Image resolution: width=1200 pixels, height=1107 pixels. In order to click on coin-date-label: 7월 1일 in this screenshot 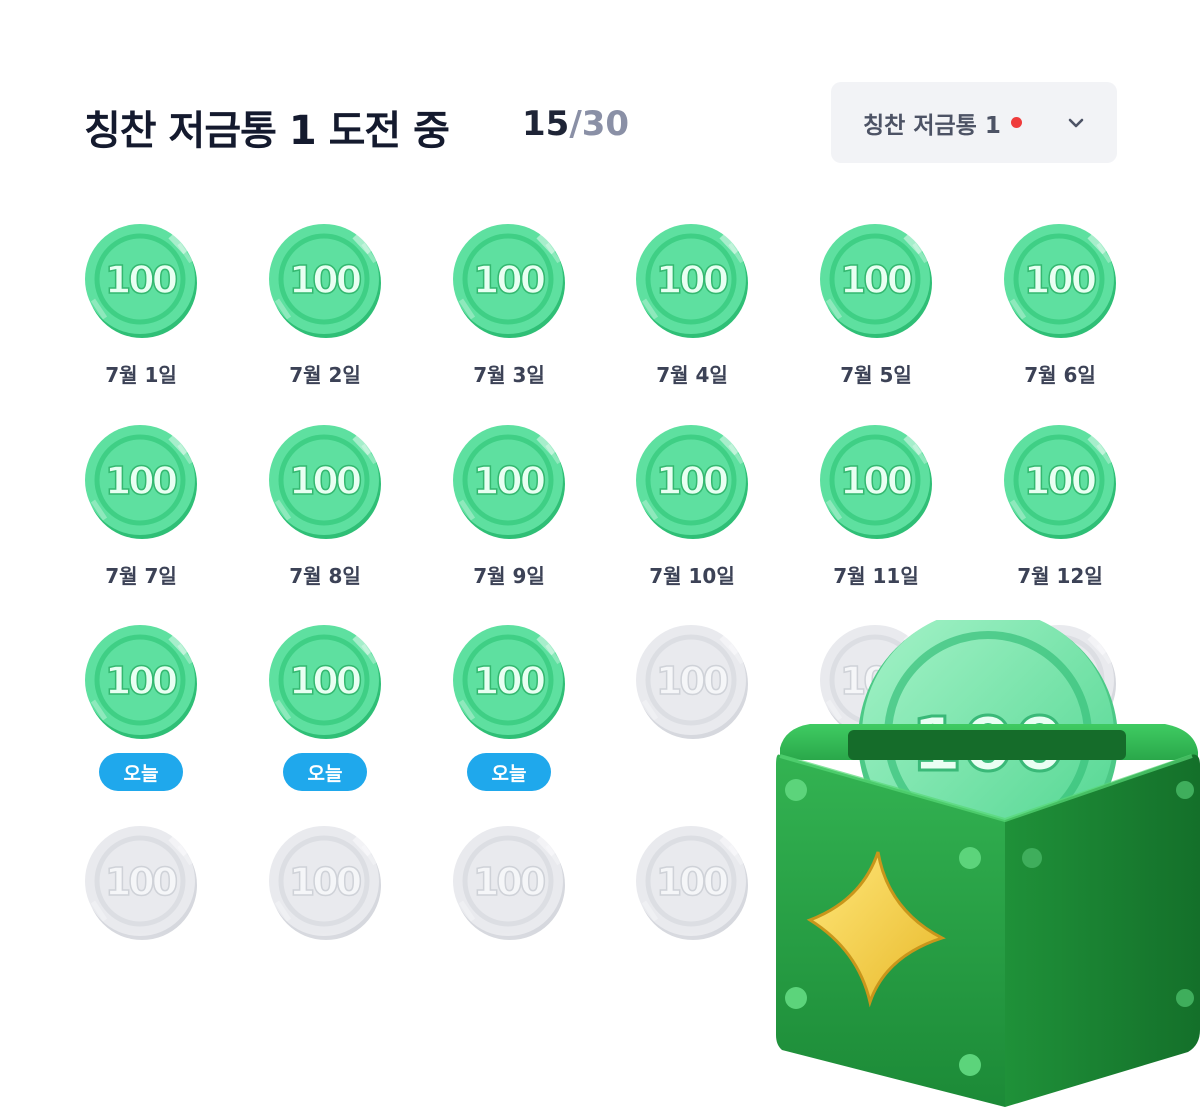, I will do `click(141, 375)`.